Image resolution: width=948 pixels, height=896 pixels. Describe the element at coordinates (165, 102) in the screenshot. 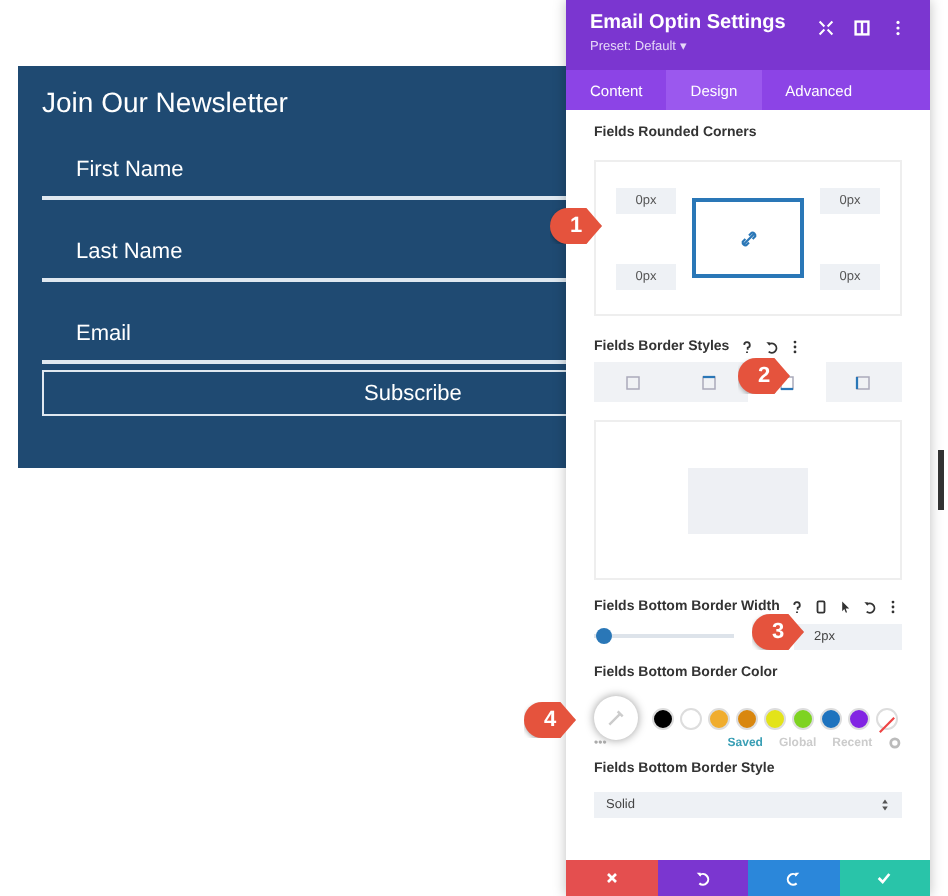

I see `newsletter-title: Join Our Newsletter` at that location.